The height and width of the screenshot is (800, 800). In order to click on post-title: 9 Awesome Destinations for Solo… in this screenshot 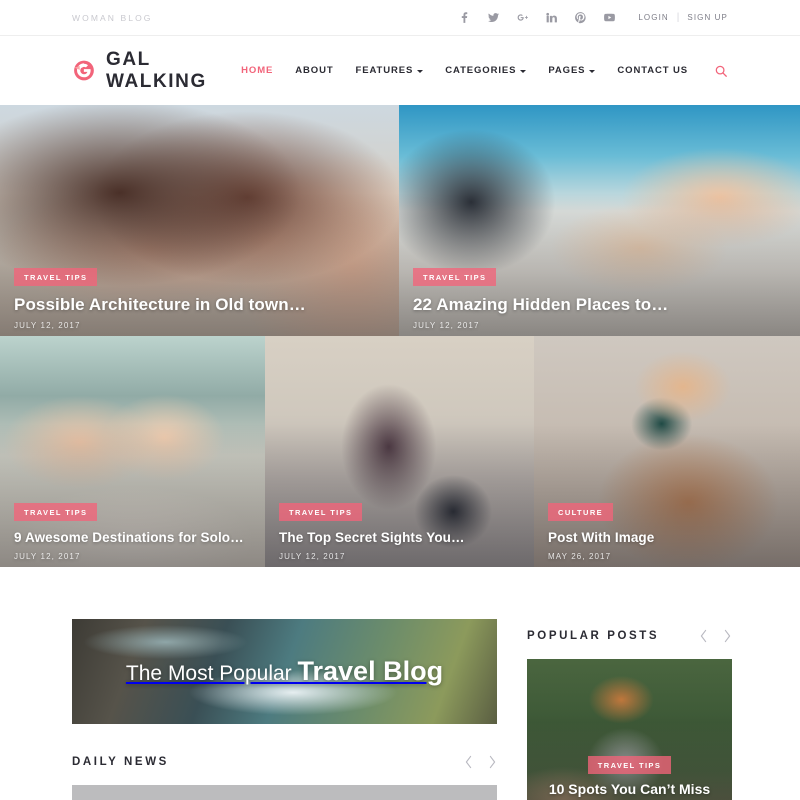, I will do `click(129, 537)`.